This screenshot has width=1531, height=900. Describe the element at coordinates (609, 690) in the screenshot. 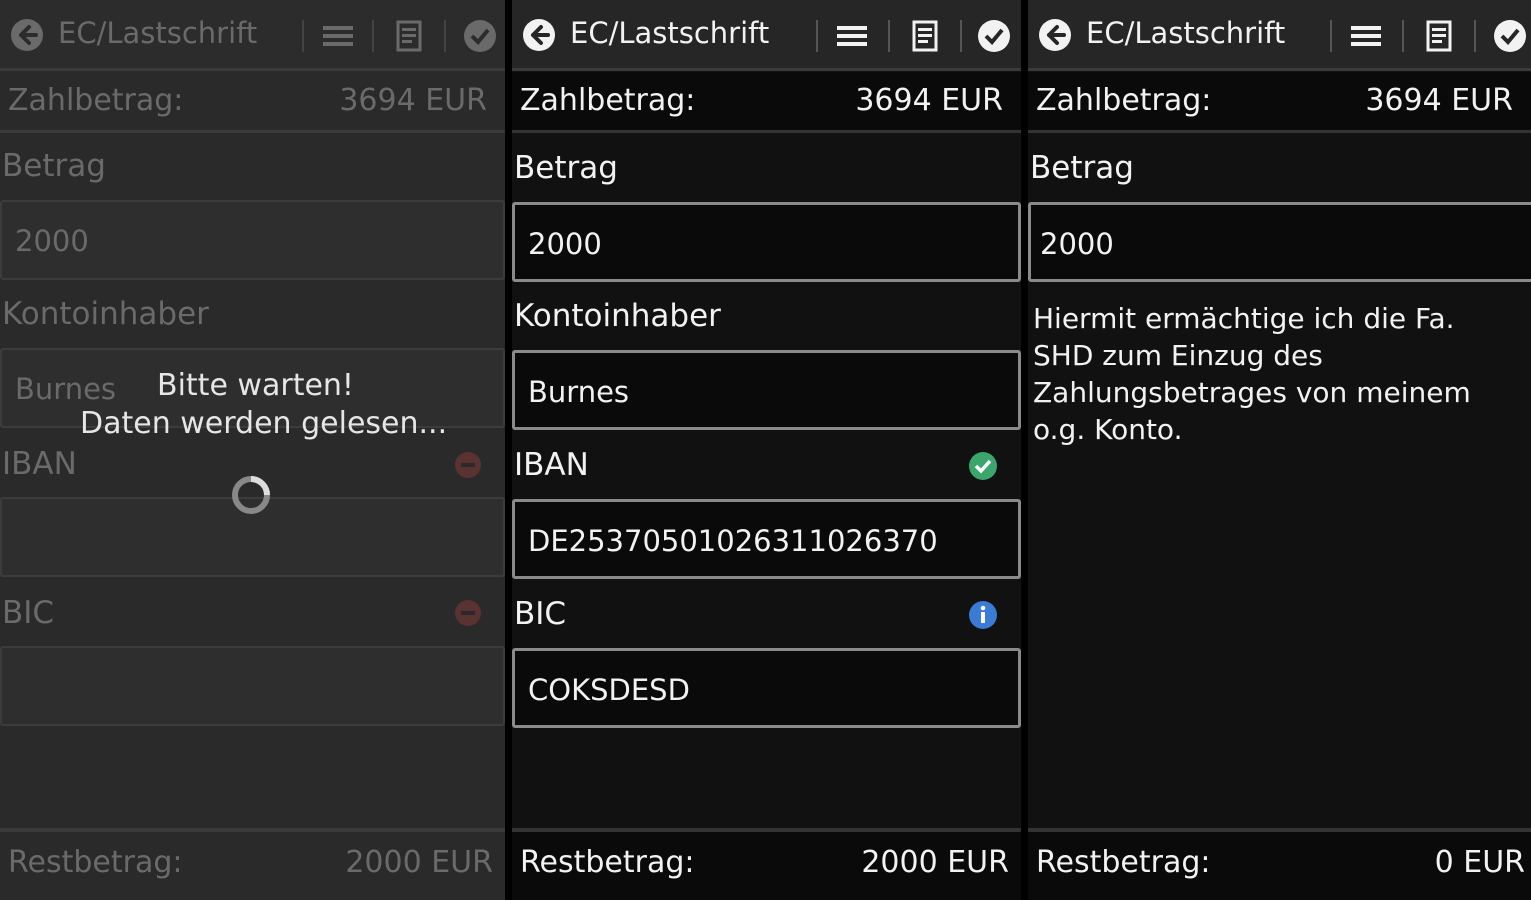

I see `bic-value: COKSDESD` at that location.